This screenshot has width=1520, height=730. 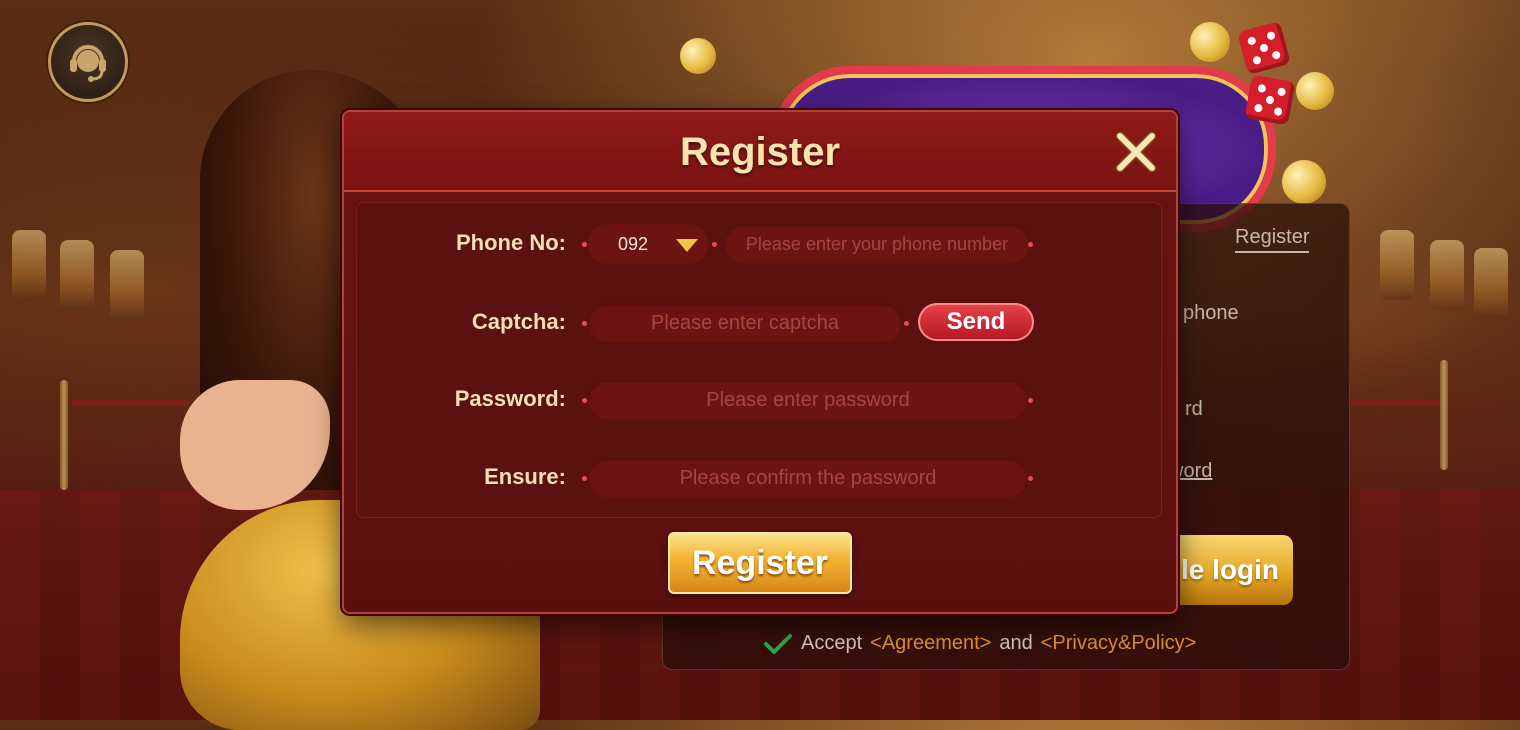 What do you see at coordinates (525, 476) in the screenshot?
I see `ensure-label: Ensure:` at bounding box center [525, 476].